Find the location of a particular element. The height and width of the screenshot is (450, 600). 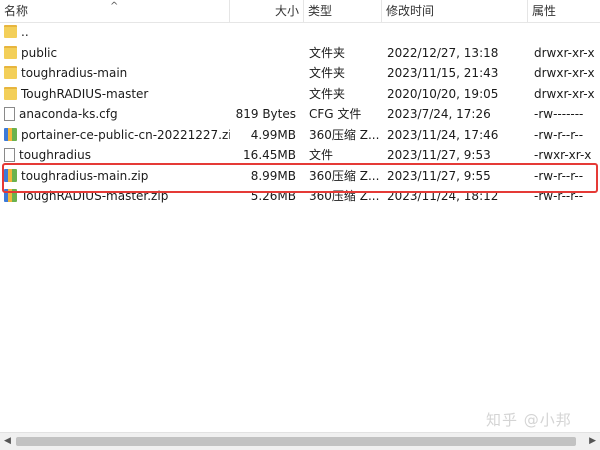

file-type is located at coordinates (345, 32).